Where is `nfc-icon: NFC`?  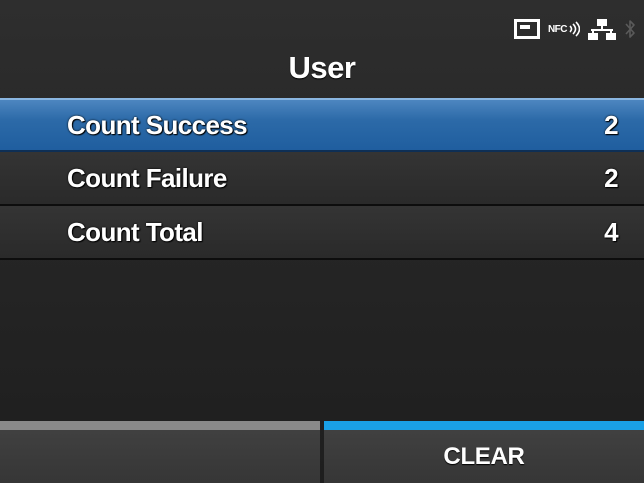
nfc-icon: NFC is located at coordinates (564, 29).